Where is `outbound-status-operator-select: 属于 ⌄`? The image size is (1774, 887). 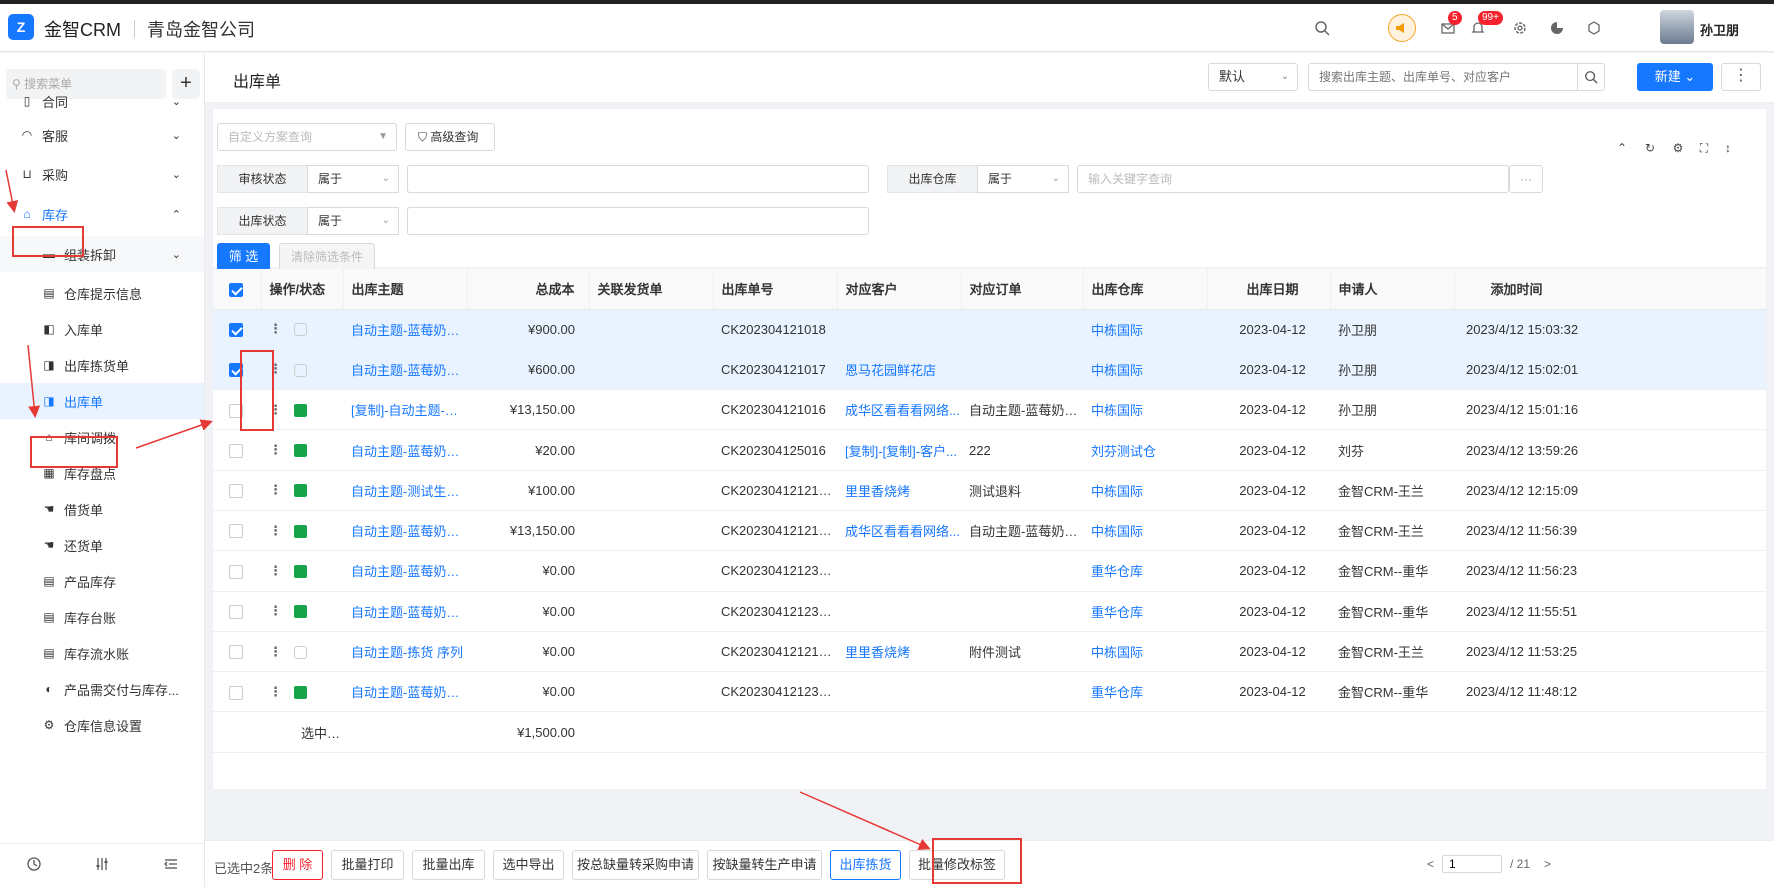 outbound-status-operator-select: 属于 ⌄ is located at coordinates (353, 221).